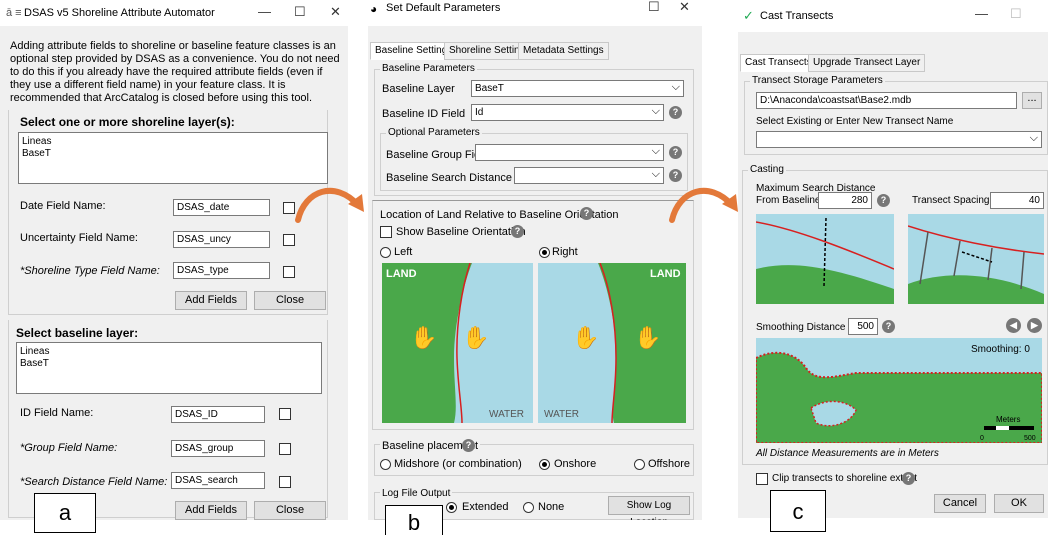 This screenshot has height=535, width=1048. I want to click on smoothing-value-label: Smoothing: 0, so click(1000, 349).